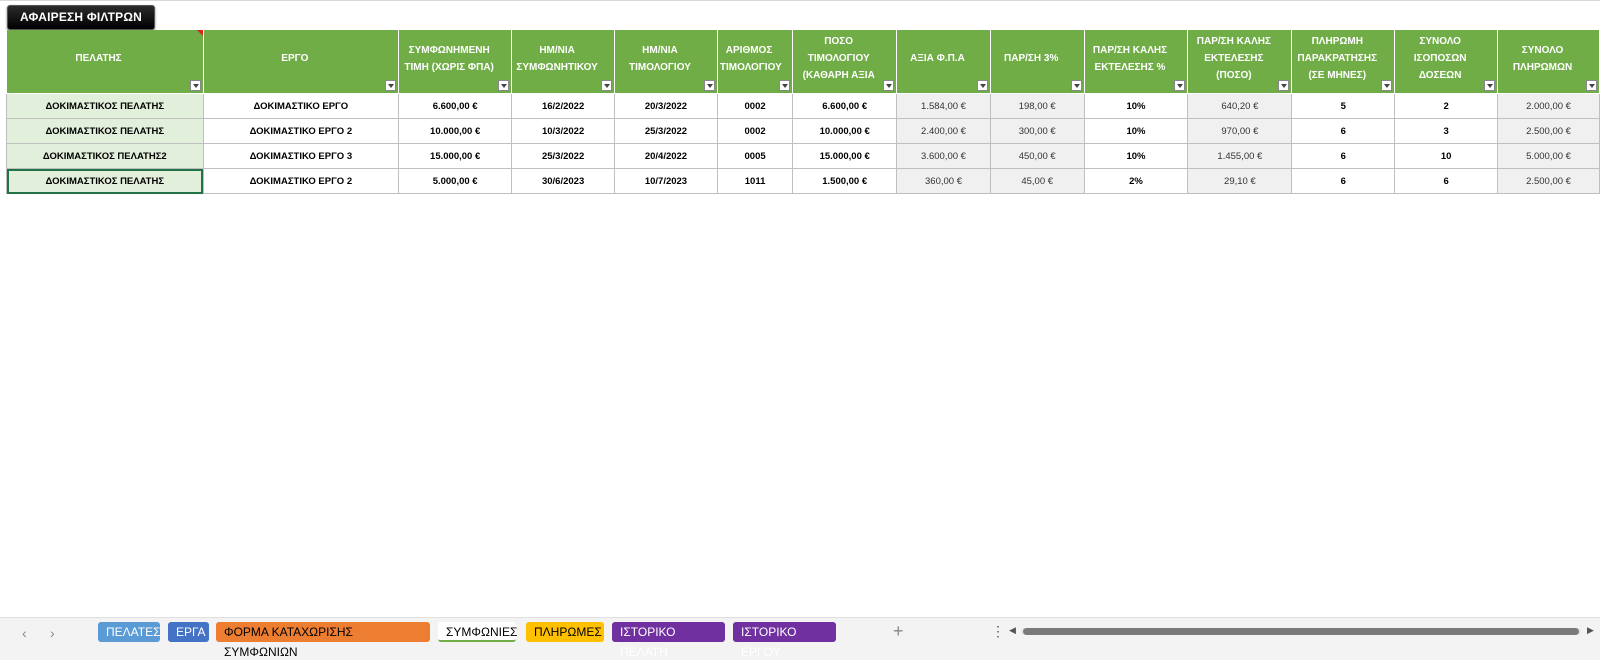 The width and height of the screenshot is (1600, 662). Describe the element at coordinates (455, 62) in the screenshot. I see `column-header: ΣΥΜΦΩΝΗΜΕΝΗ ΤΙΜΗ (ΧΩΡΙΣ ΦΠΑ)` at that location.